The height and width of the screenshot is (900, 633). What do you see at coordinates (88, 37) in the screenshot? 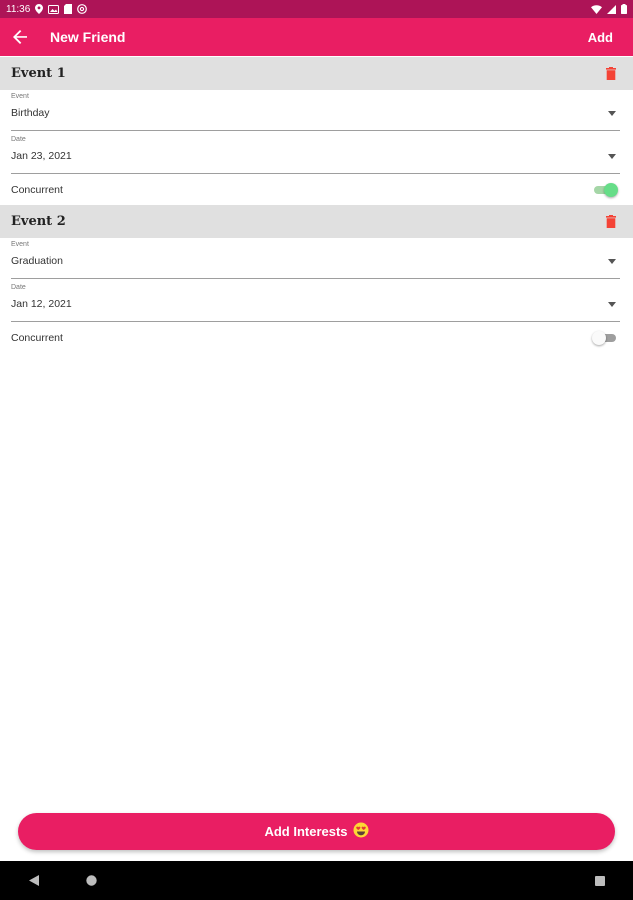
I see `page-title: New Friend` at bounding box center [88, 37].